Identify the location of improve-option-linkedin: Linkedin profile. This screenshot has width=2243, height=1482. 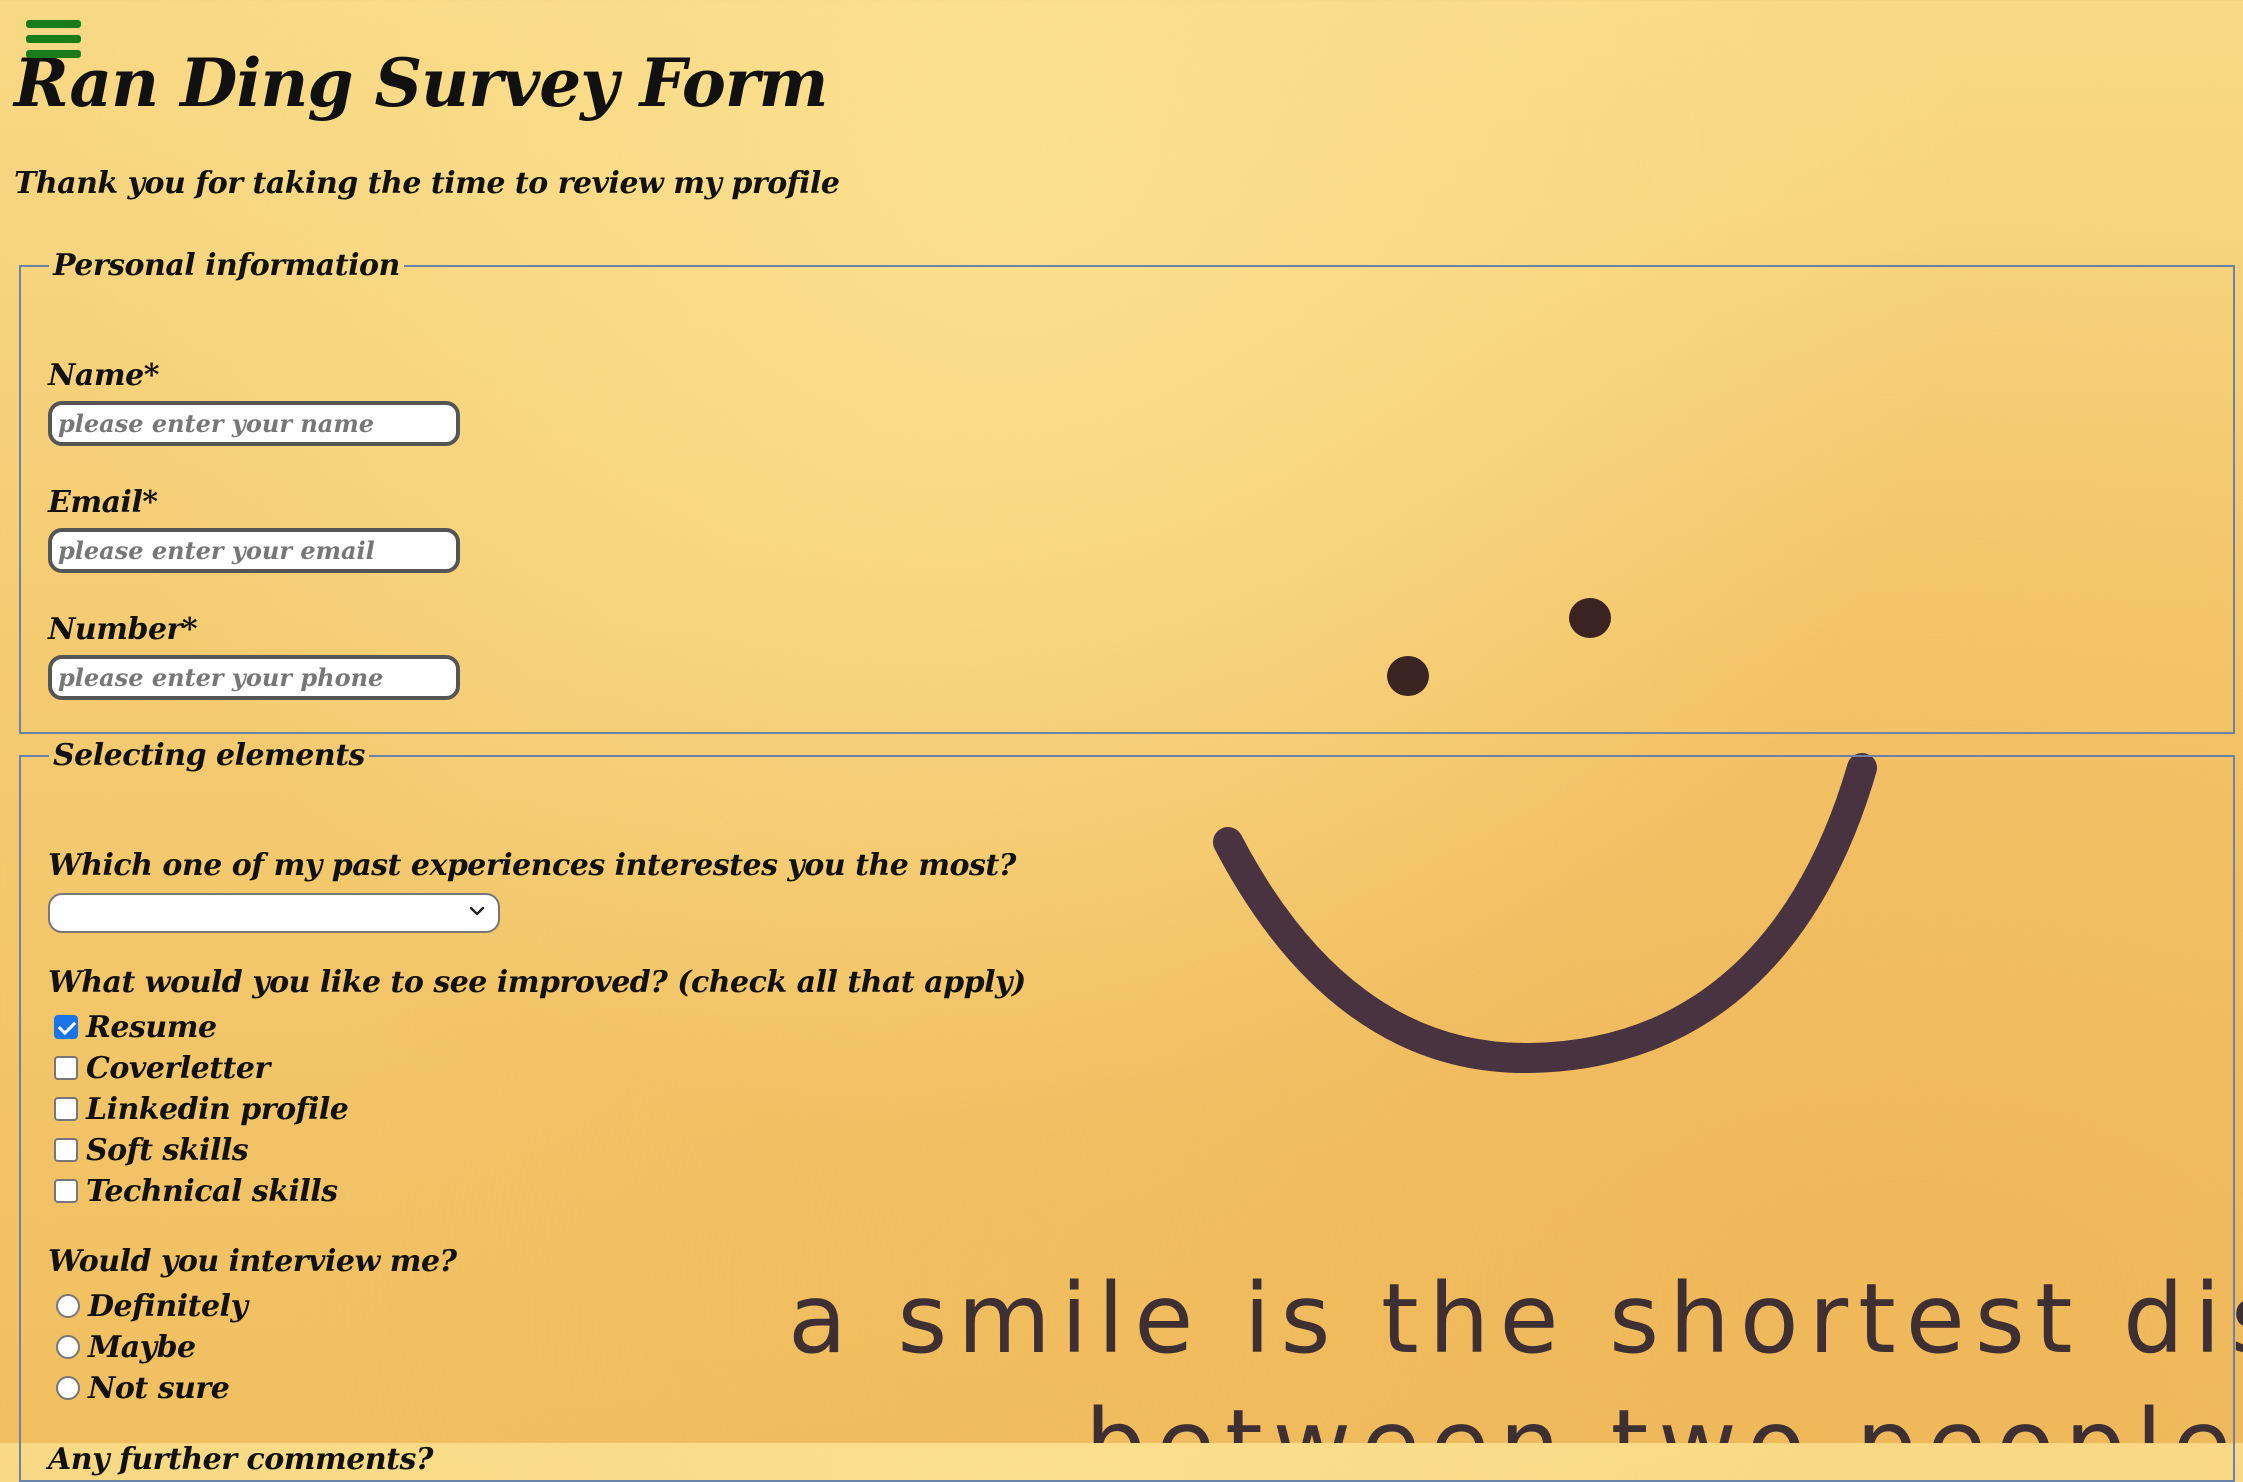
(201, 1109).